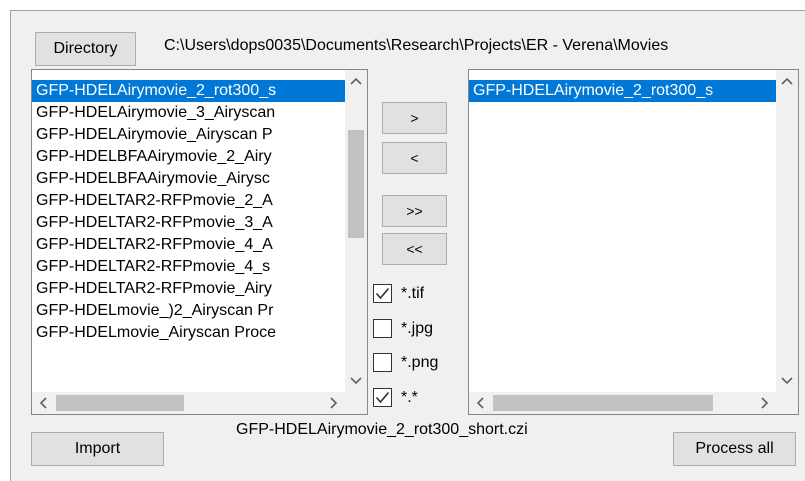  I want to click on source-hscroll-thumb, so click(120, 403).